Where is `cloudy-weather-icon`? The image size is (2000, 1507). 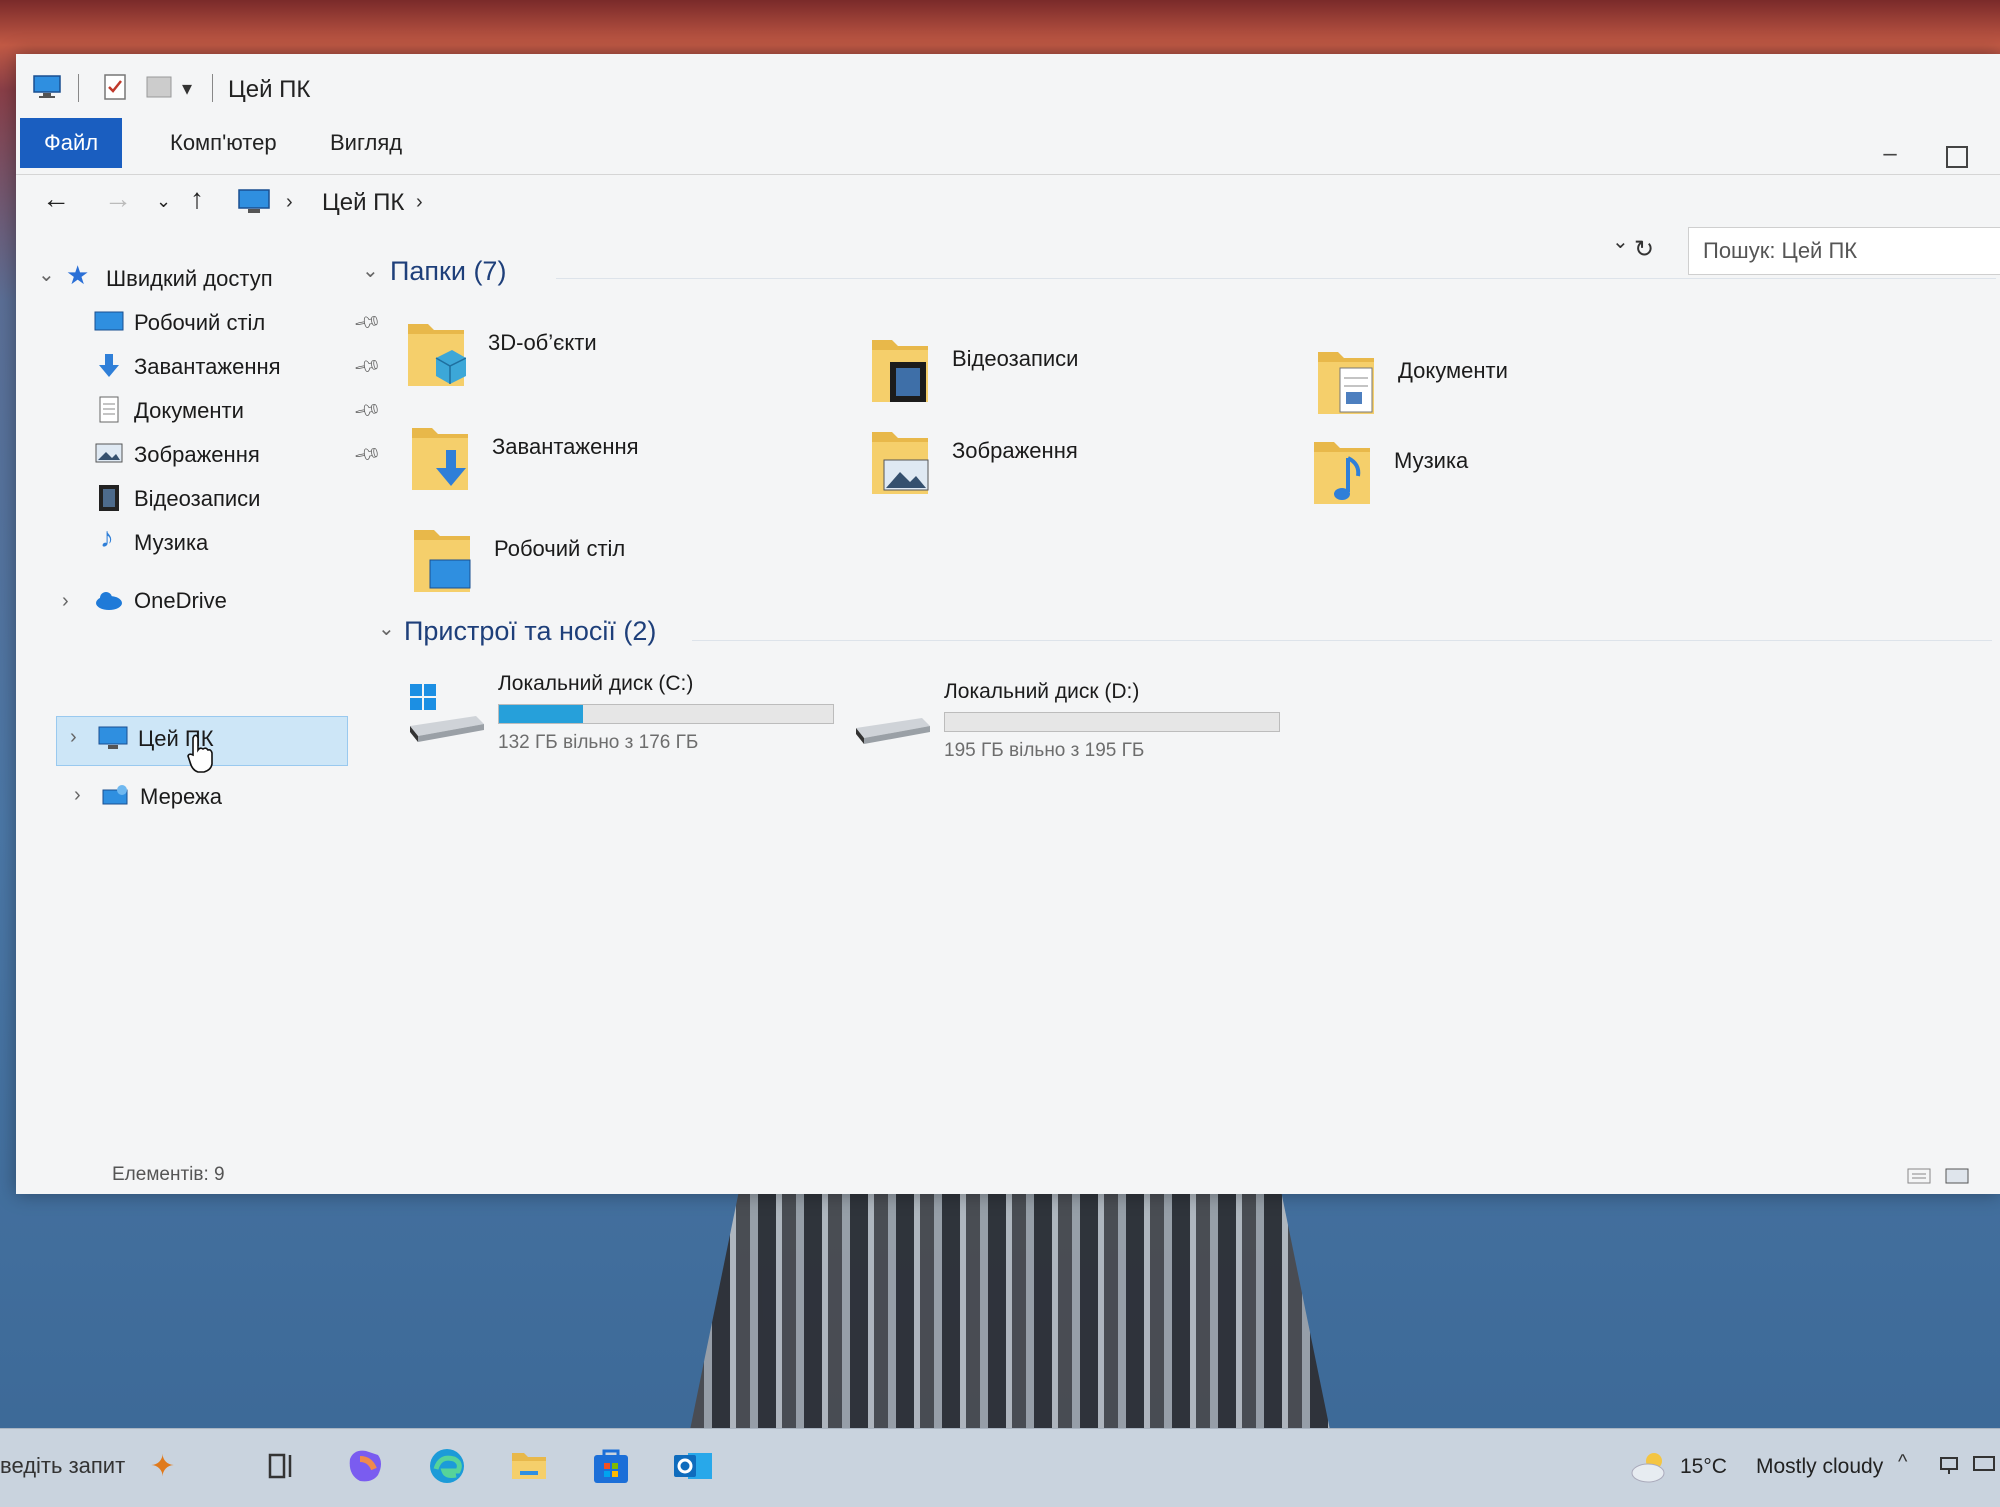 cloudy-weather-icon is located at coordinates (1648, 1468).